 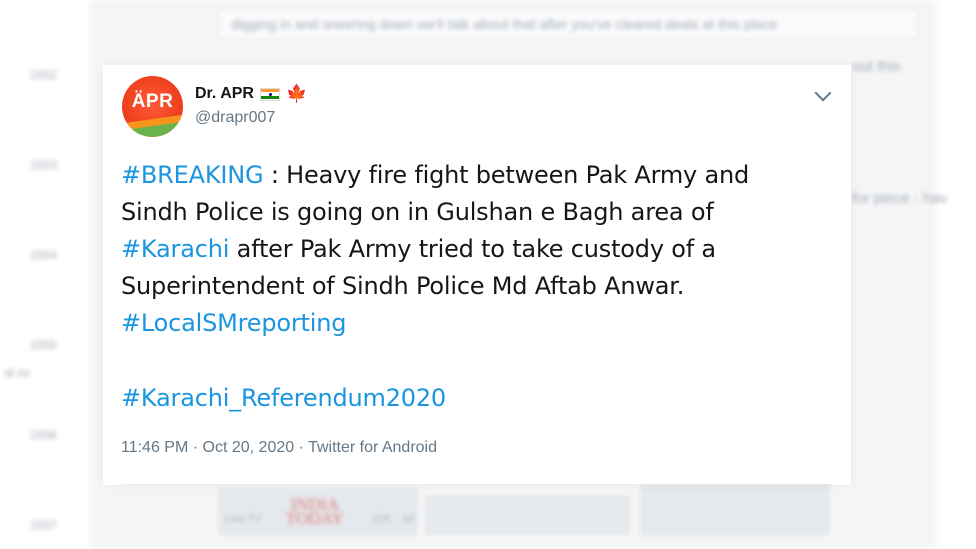 I want to click on author-name-row: Dr. APR 🍁, so click(x=251, y=94).